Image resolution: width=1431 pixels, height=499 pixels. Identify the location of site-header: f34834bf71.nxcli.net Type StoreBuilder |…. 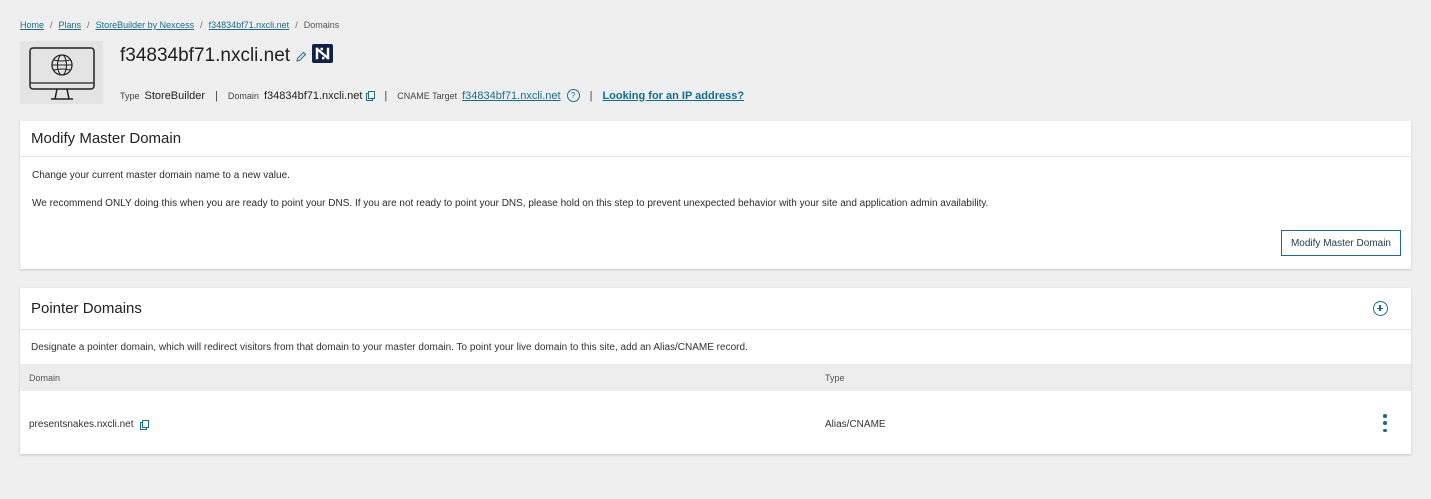
(715, 72).